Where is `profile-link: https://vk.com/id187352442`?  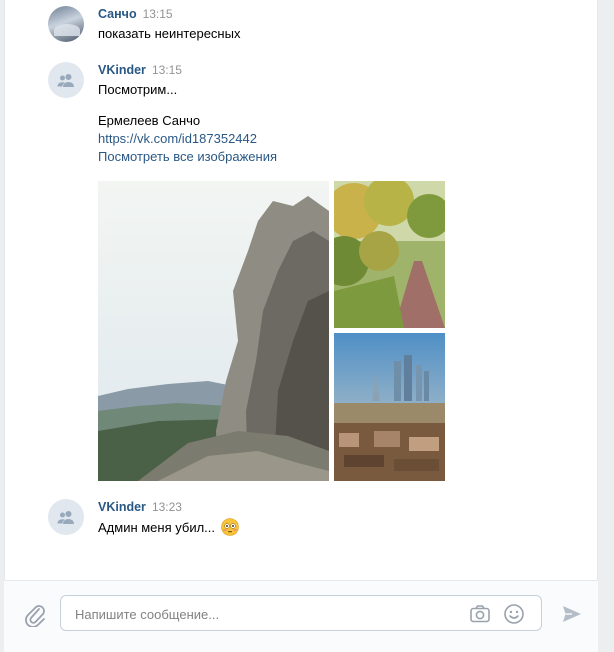 profile-link: https://vk.com/id187352442 is located at coordinates (187, 139).